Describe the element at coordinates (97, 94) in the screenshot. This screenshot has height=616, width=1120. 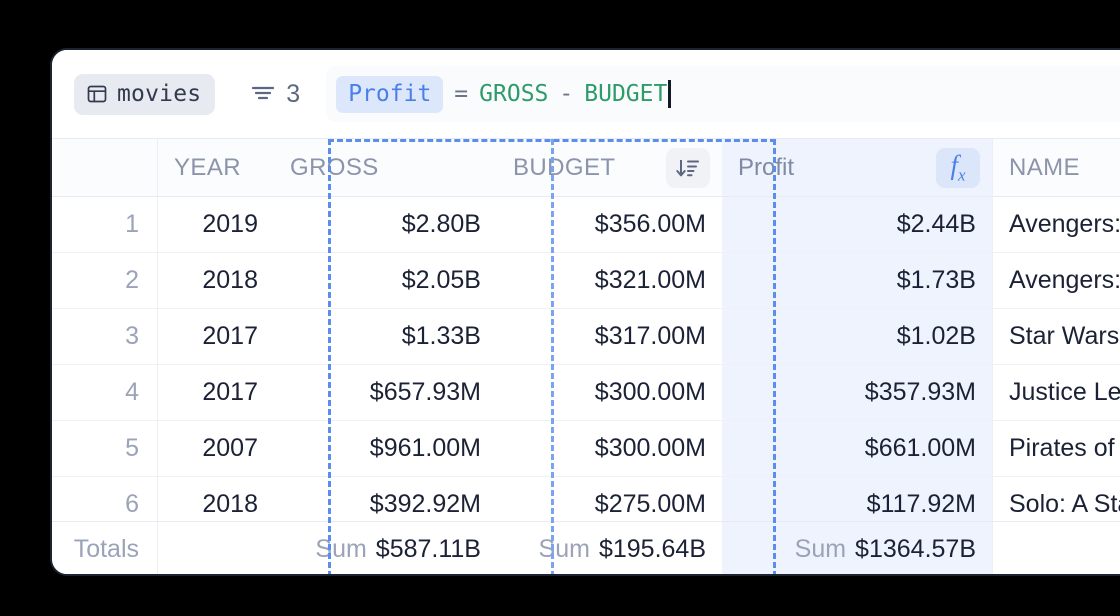
I see `table-grid-icon` at that location.